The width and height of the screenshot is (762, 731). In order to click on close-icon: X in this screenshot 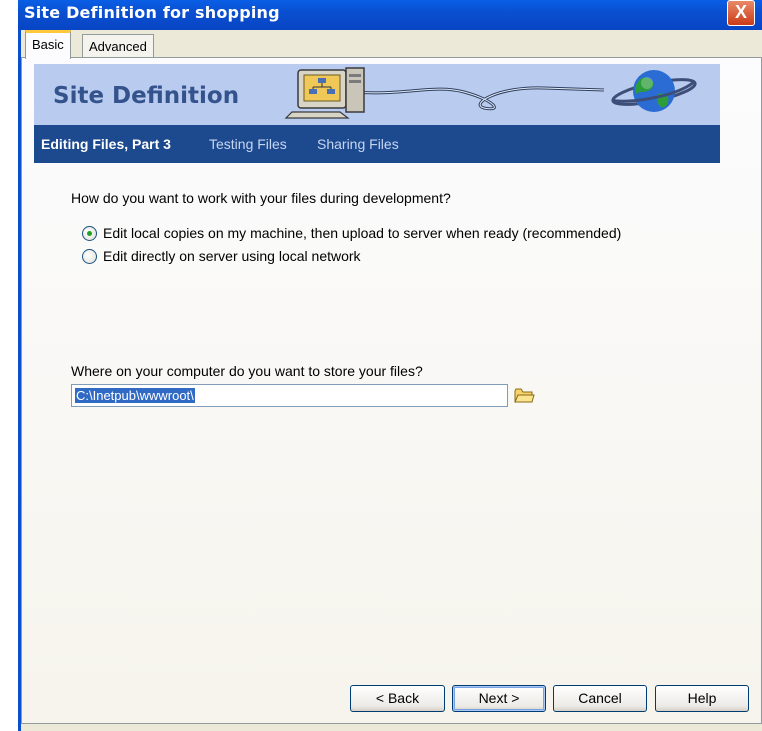, I will do `click(740, 12)`.